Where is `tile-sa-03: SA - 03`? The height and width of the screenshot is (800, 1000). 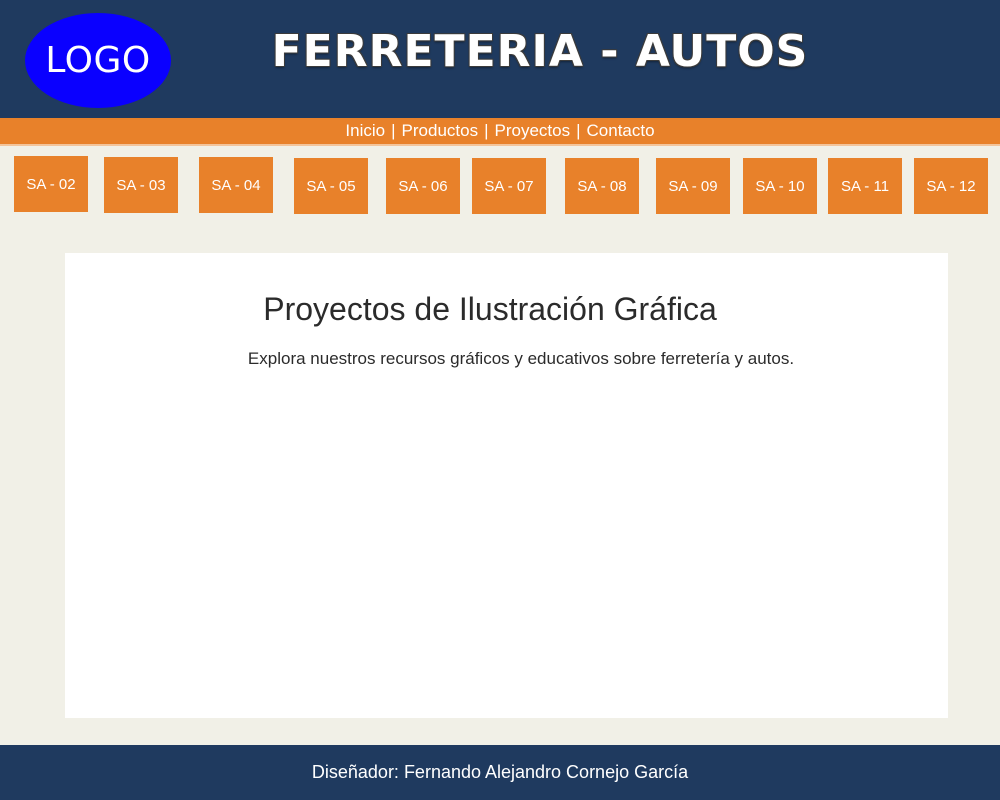
tile-sa-03: SA - 03 is located at coordinates (141, 185).